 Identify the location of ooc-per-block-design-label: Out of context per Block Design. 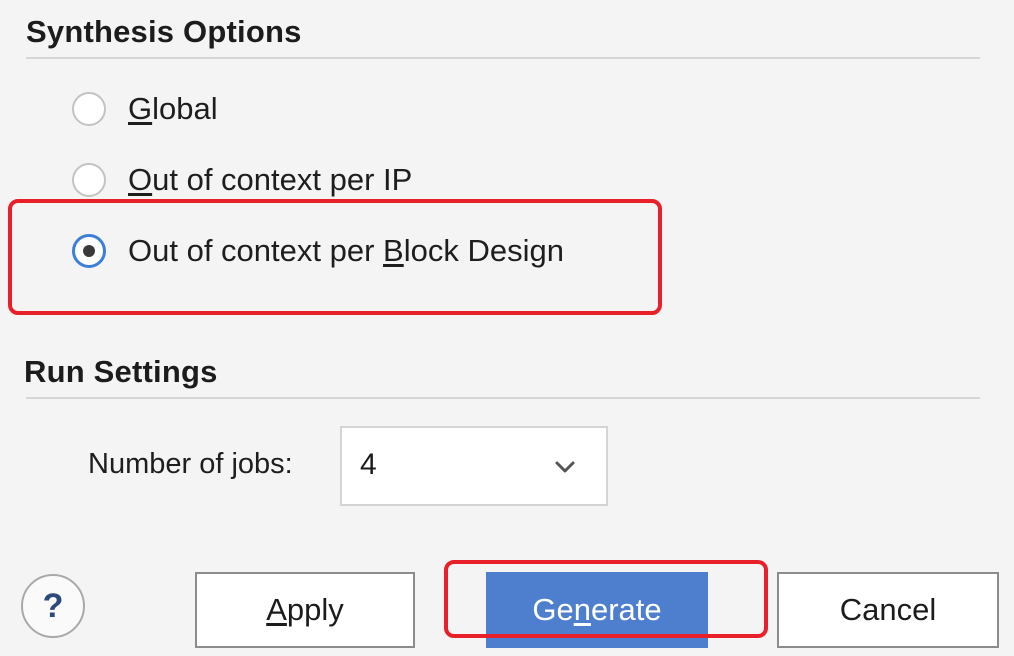
(346, 250).